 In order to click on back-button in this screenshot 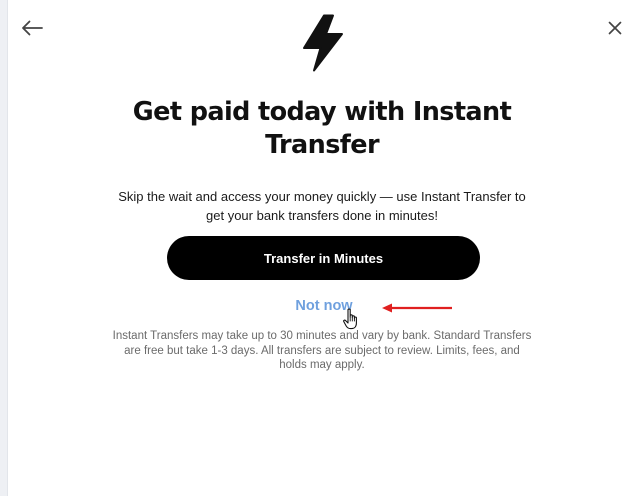, I will do `click(32, 28)`.